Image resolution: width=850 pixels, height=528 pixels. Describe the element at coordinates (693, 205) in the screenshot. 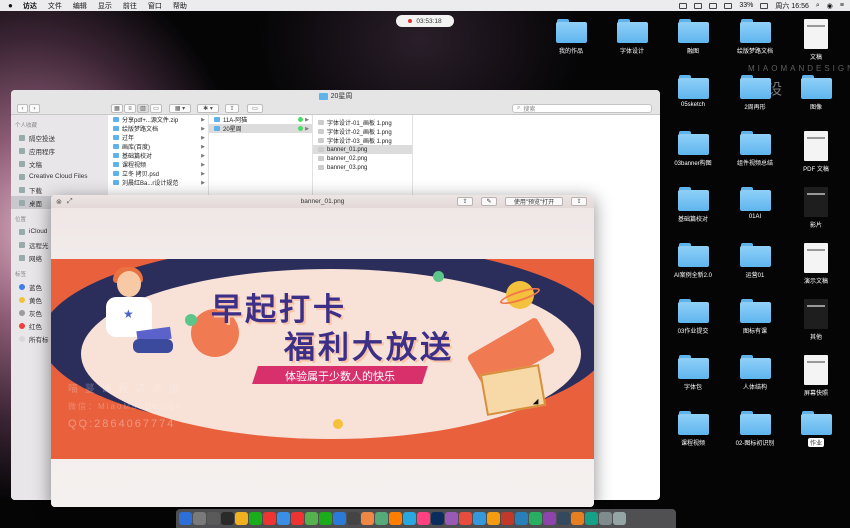

I see `desktop-item: 基础篇校对` at that location.